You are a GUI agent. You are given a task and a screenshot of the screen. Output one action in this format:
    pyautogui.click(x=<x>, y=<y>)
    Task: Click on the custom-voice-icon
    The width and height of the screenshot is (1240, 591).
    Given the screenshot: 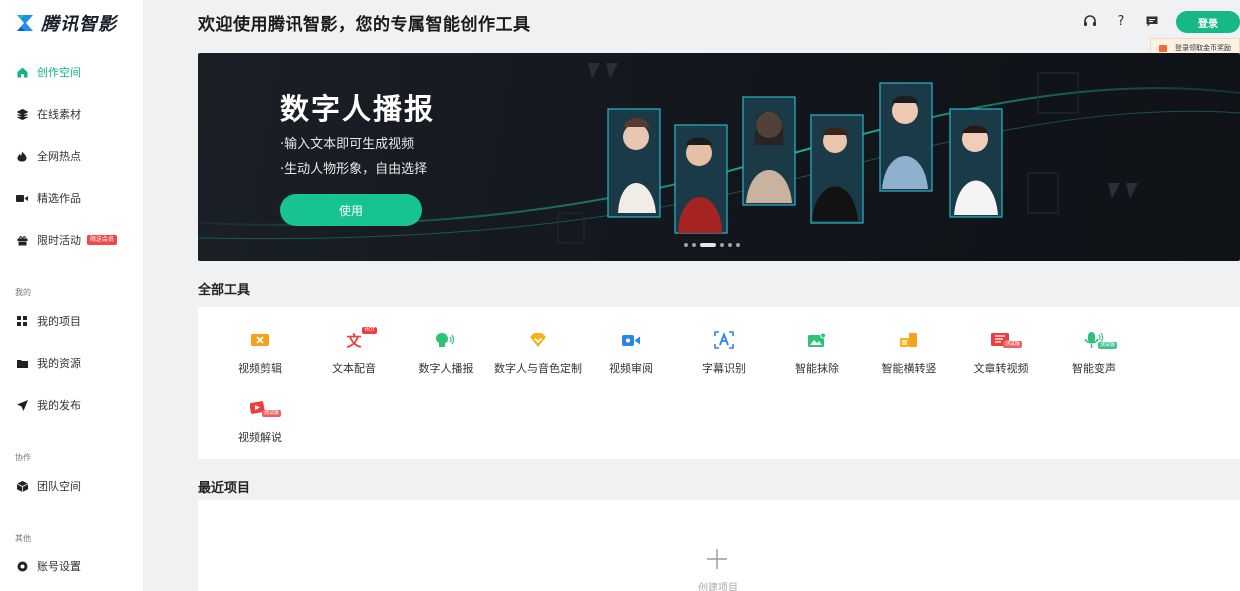 What is the action you would take?
    pyautogui.click(x=538, y=340)
    